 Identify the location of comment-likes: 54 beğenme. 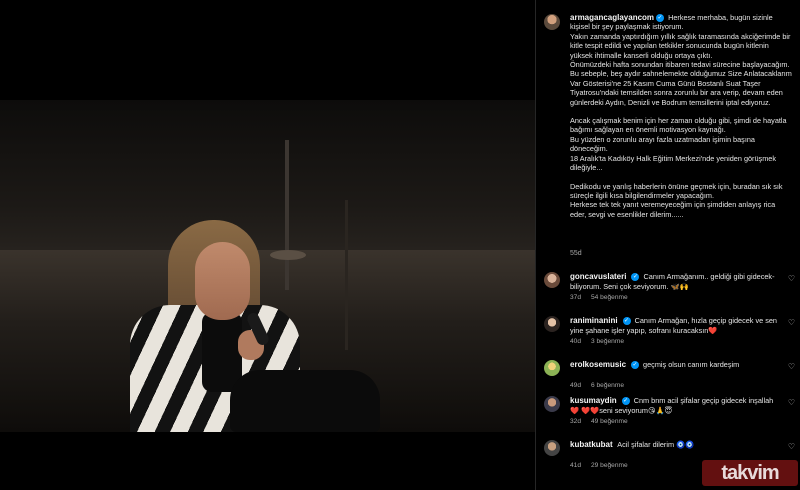
(609, 297).